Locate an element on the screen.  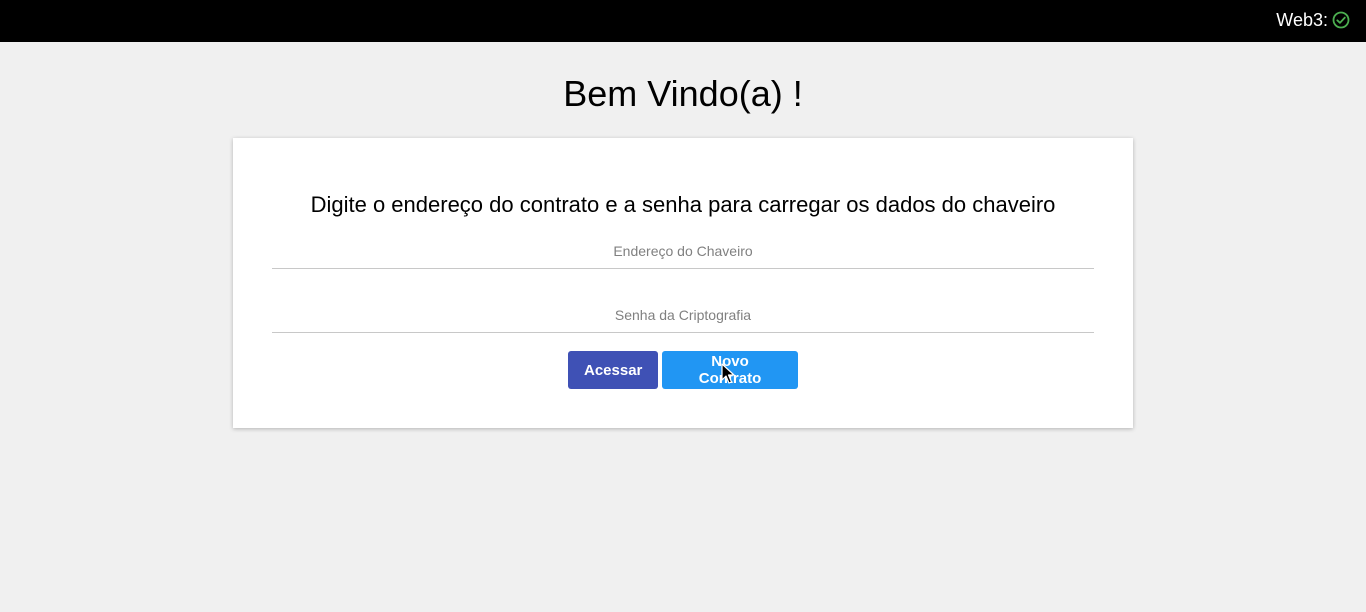
web3-status: Web3: is located at coordinates (1313, 20).